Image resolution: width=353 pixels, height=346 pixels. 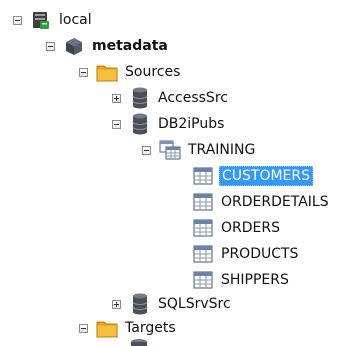 What do you see at coordinates (74, 46) in the screenshot?
I see `cube-icon` at bounding box center [74, 46].